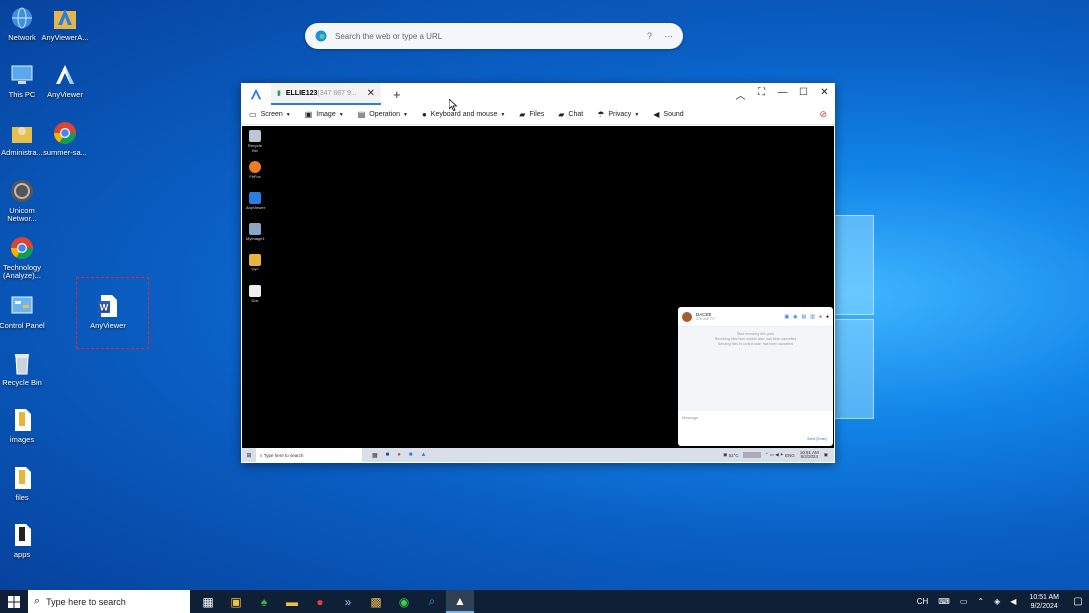 This screenshot has width=1089, height=613. What do you see at coordinates (980, 601) in the screenshot?
I see `show-hidden-icons-chevron-icon: ⌃` at bounding box center [980, 601].